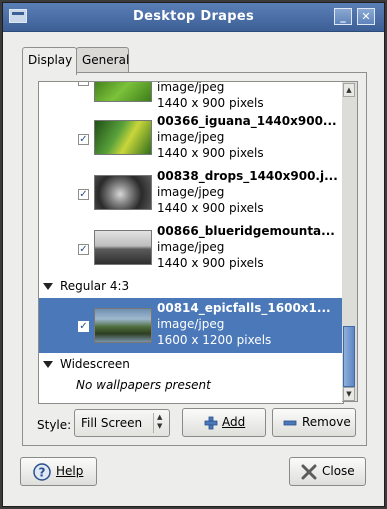 The image size is (387, 509). I want to click on list-item: ✓ image/jpeg 1440 x 900 pixels, so click(191, 97).